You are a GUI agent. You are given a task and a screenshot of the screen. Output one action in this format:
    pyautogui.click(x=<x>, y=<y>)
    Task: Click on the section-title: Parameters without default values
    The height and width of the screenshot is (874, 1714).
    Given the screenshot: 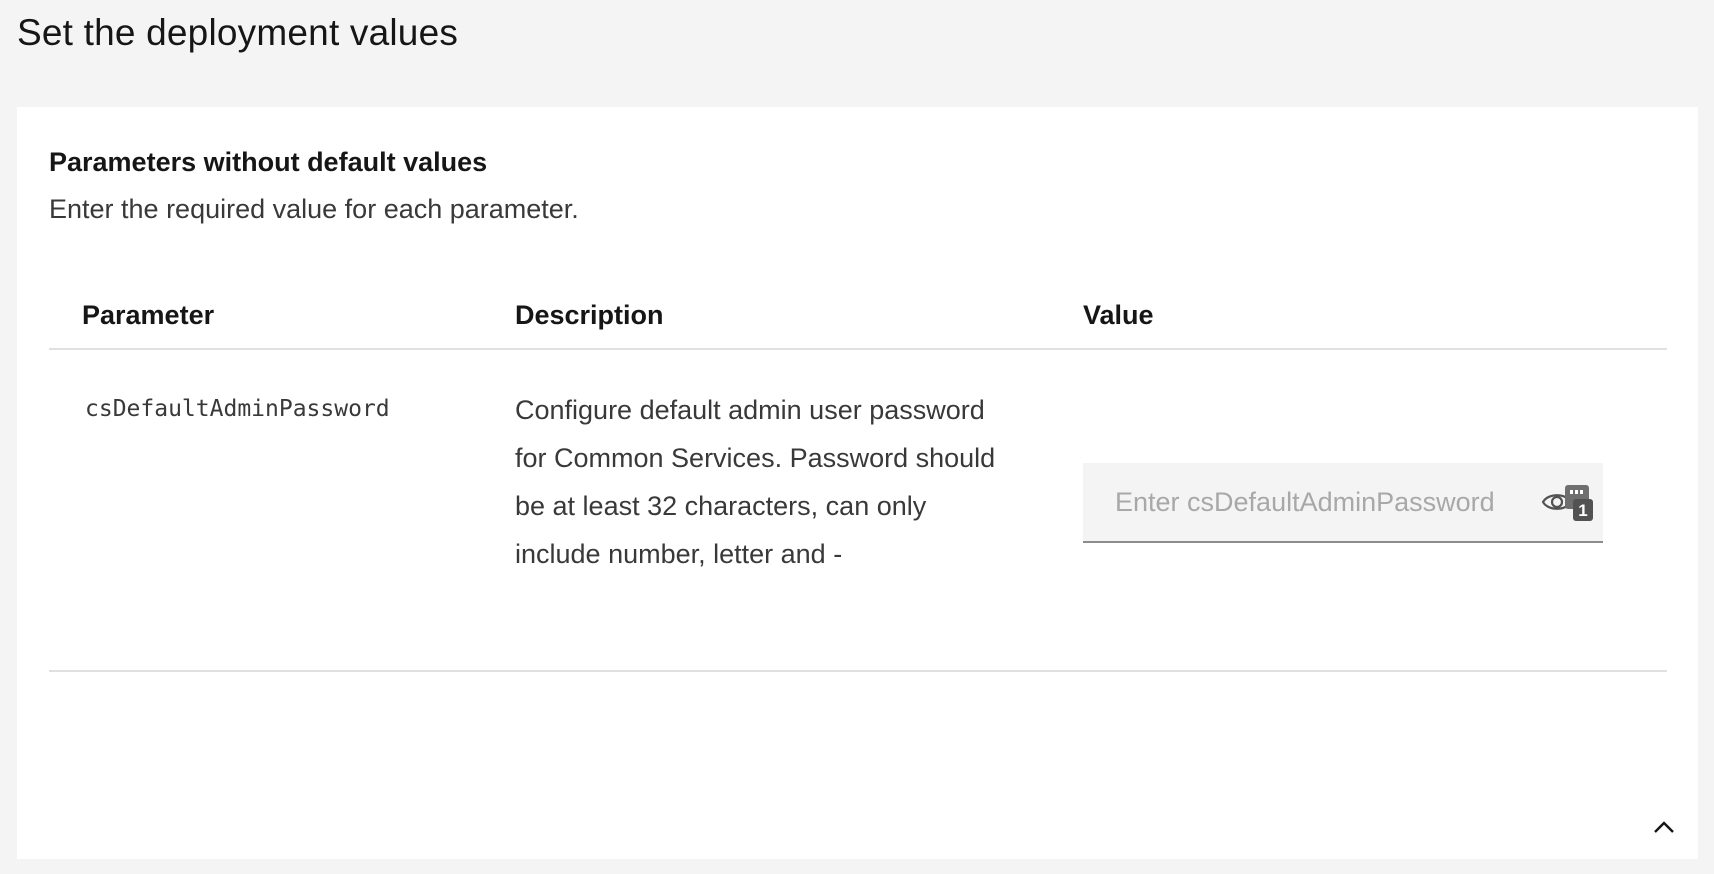 What is the action you would take?
    pyautogui.click(x=268, y=162)
    